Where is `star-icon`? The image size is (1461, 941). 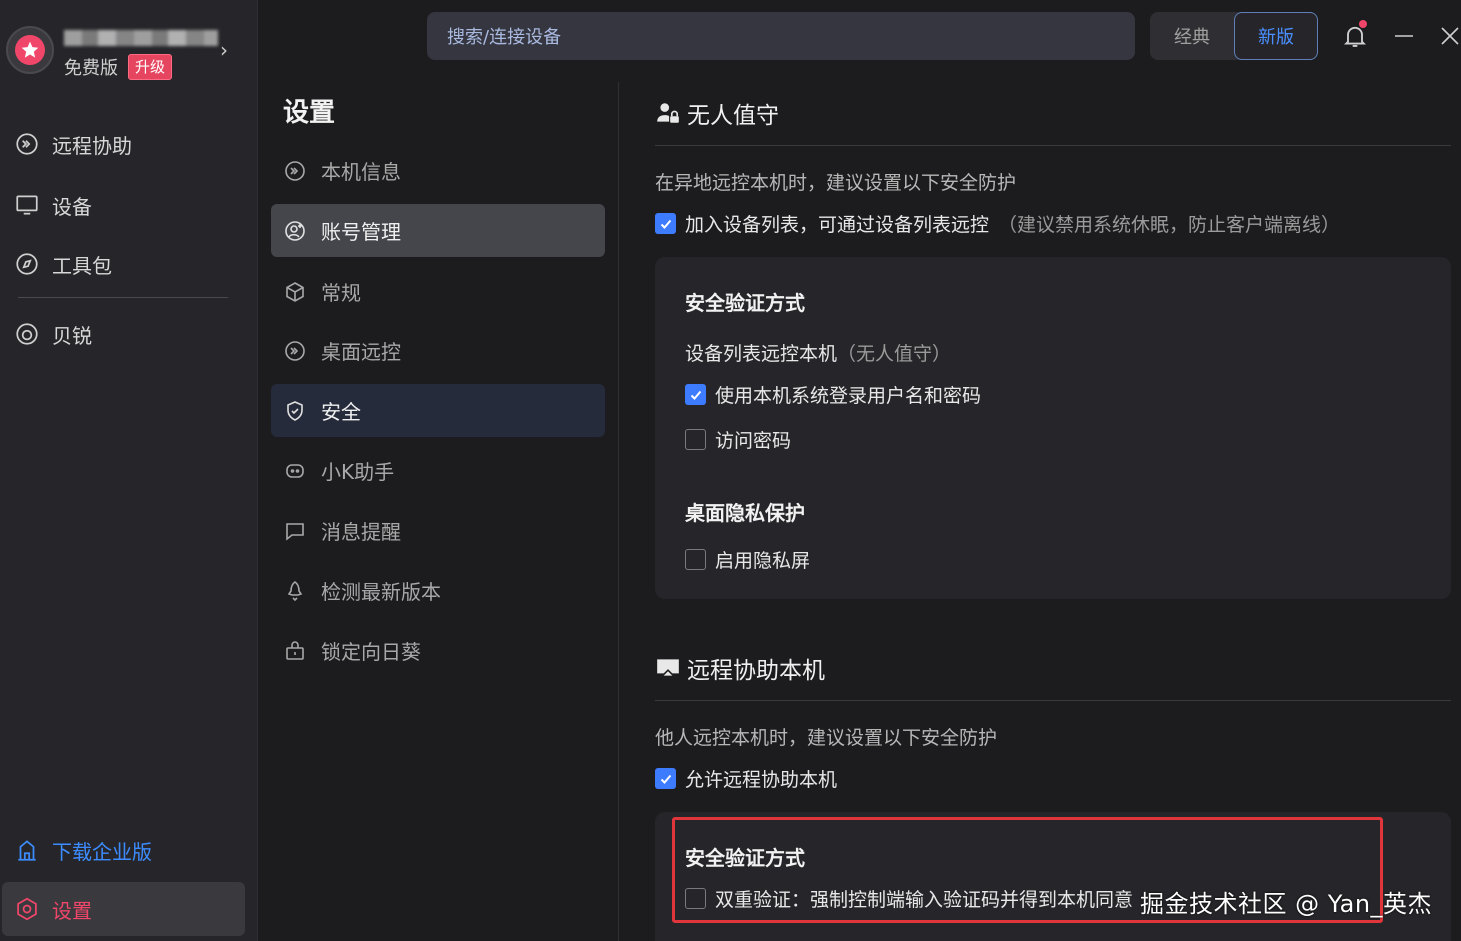 star-icon is located at coordinates (30, 50).